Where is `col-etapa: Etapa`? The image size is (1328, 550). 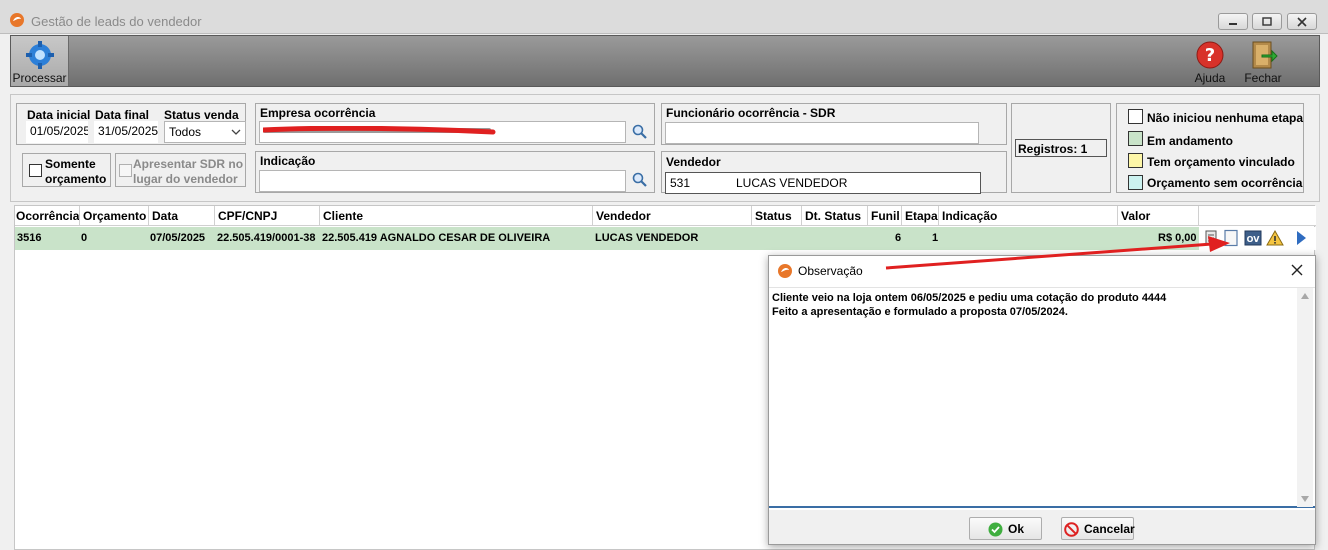 col-etapa: Etapa is located at coordinates (921, 216).